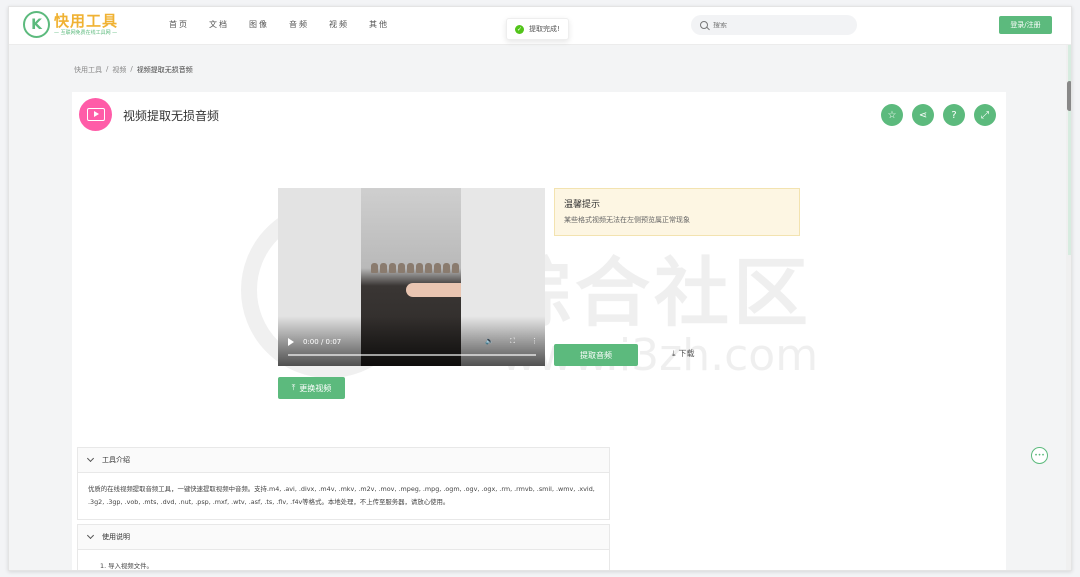 This screenshot has height=577, width=1080. I want to click on video-time: 0:00 / 0:07, so click(322, 341).